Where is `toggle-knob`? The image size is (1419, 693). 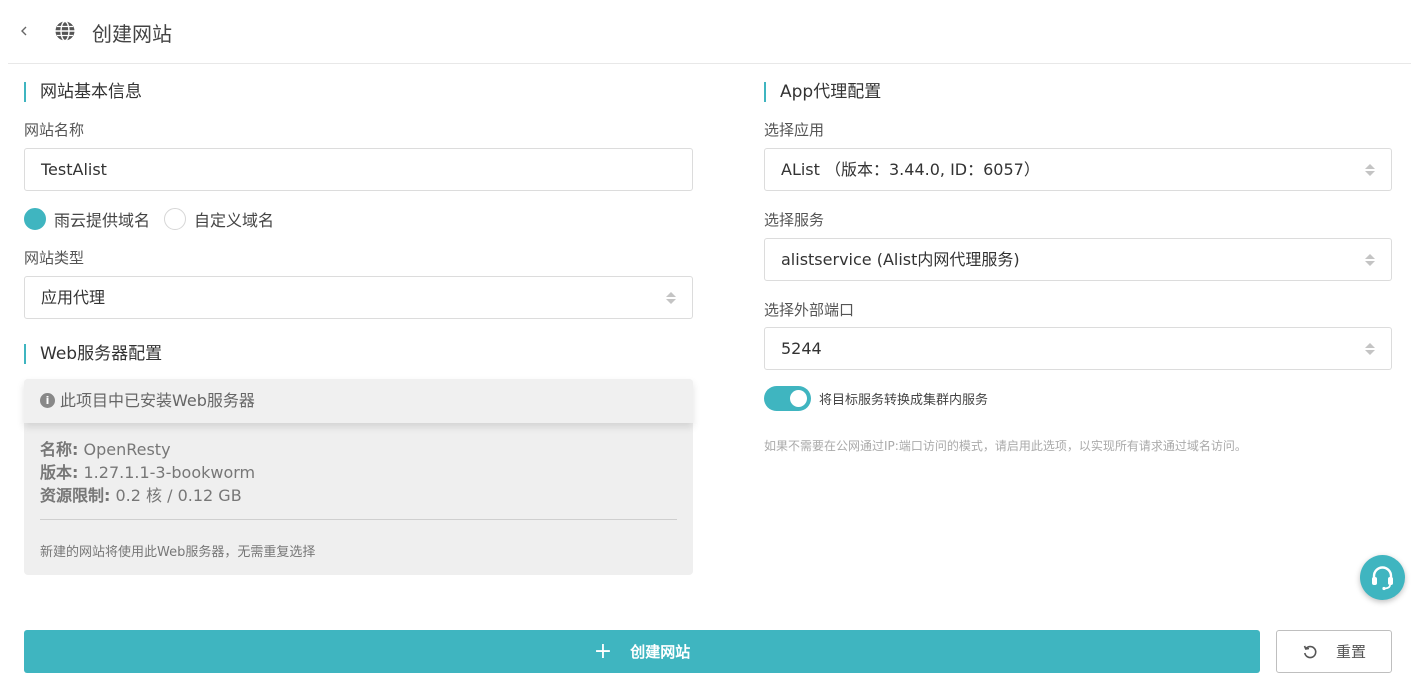
toggle-knob is located at coordinates (798, 398).